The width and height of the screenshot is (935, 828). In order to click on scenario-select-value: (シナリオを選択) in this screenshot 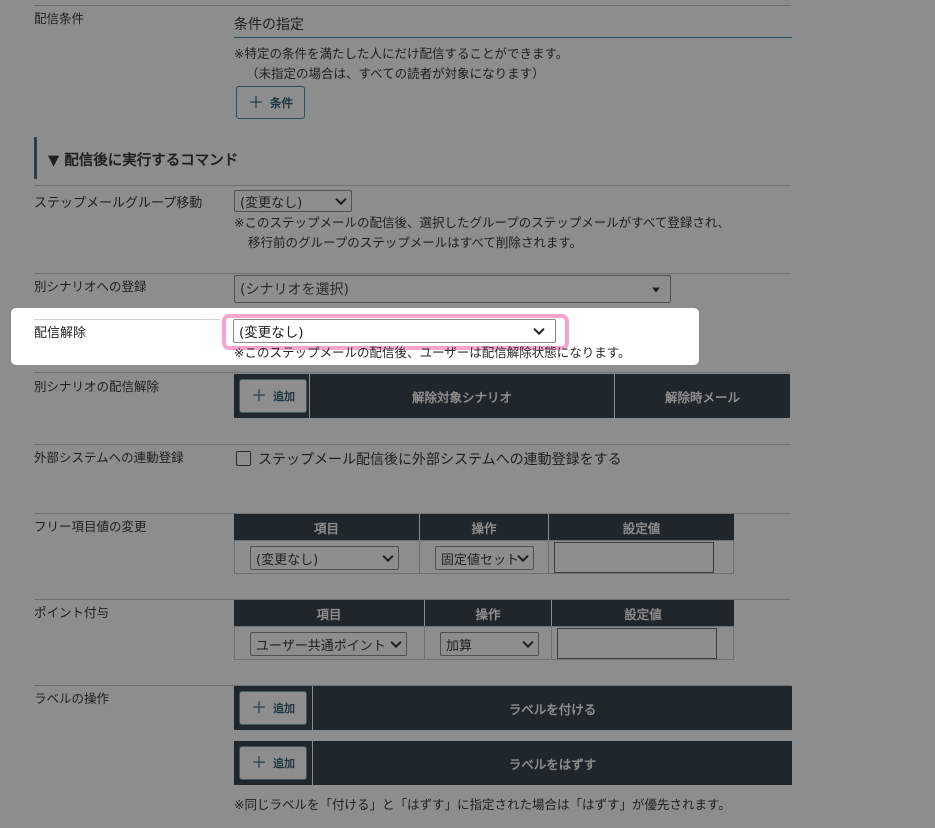, I will do `click(294, 290)`.